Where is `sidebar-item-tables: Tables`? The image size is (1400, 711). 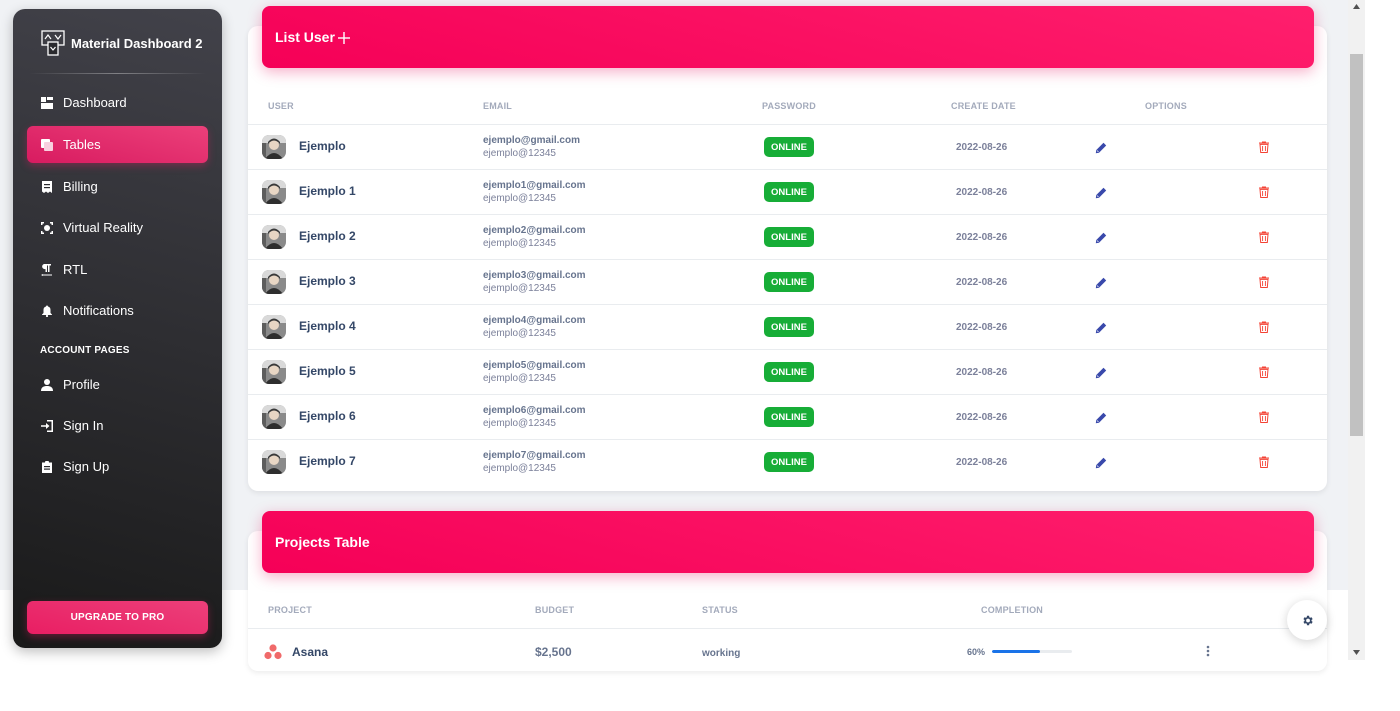
sidebar-item-tables: Tables is located at coordinates (117, 144).